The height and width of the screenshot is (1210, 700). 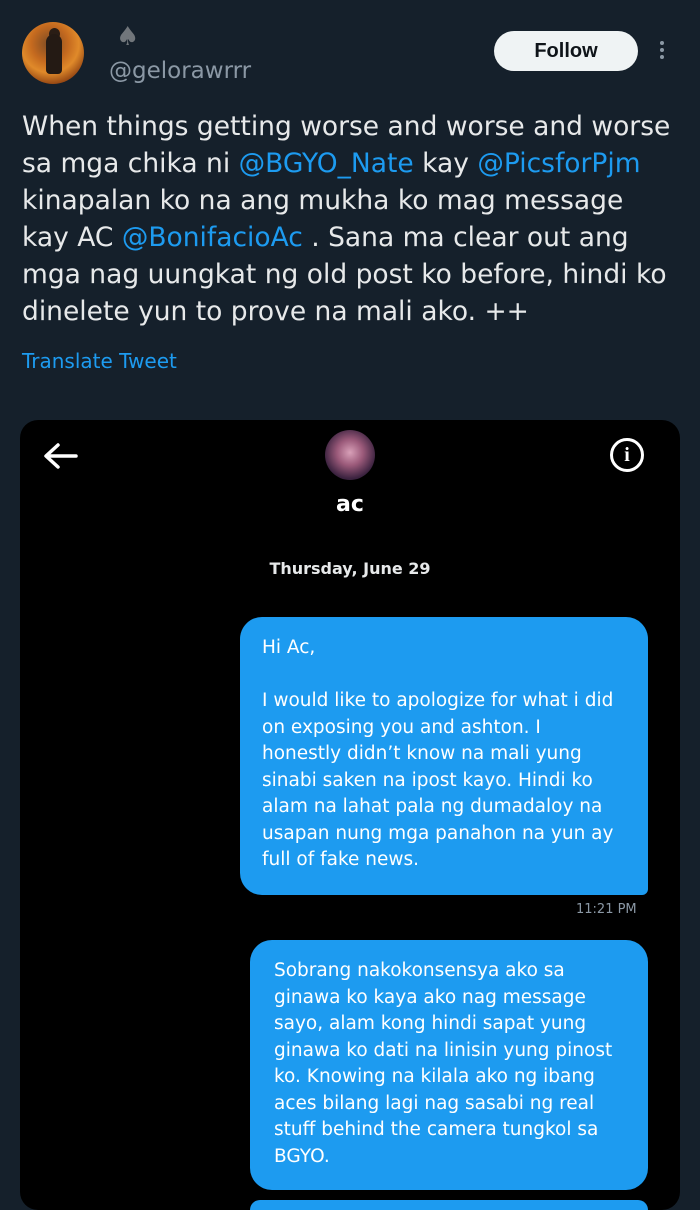 What do you see at coordinates (606, 909) in the screenshot?
I see `message-timestamp: 11:21 PM` at bounding box center [606, 909].